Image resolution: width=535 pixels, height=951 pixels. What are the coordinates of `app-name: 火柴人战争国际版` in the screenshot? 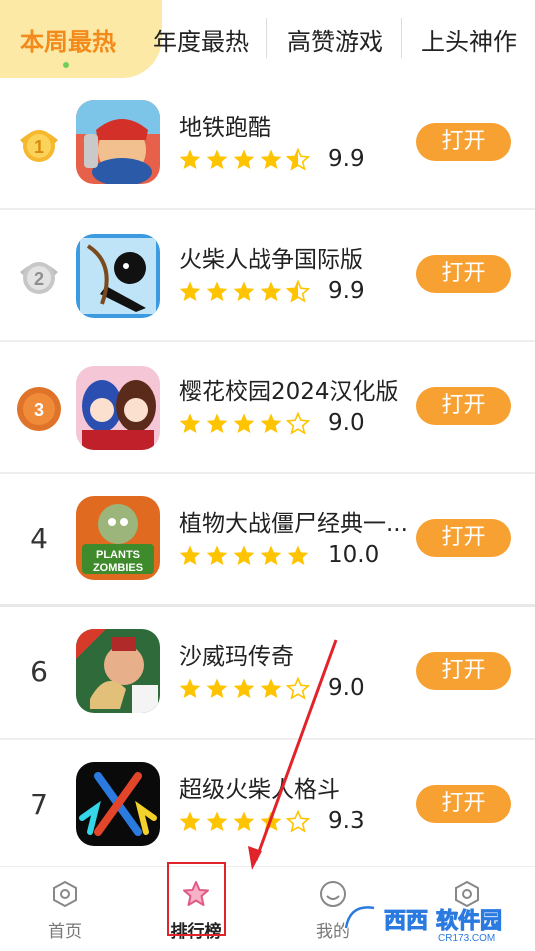 It's located at (271, 260).